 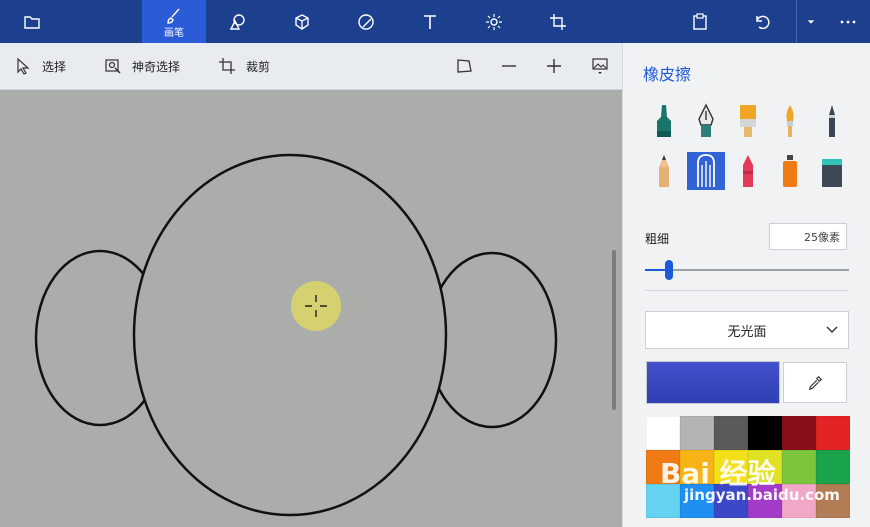 What do you see at coordinates (54, 66) in the screenshot?
I see `select-label: 选择` at bounding box center [54, 66].